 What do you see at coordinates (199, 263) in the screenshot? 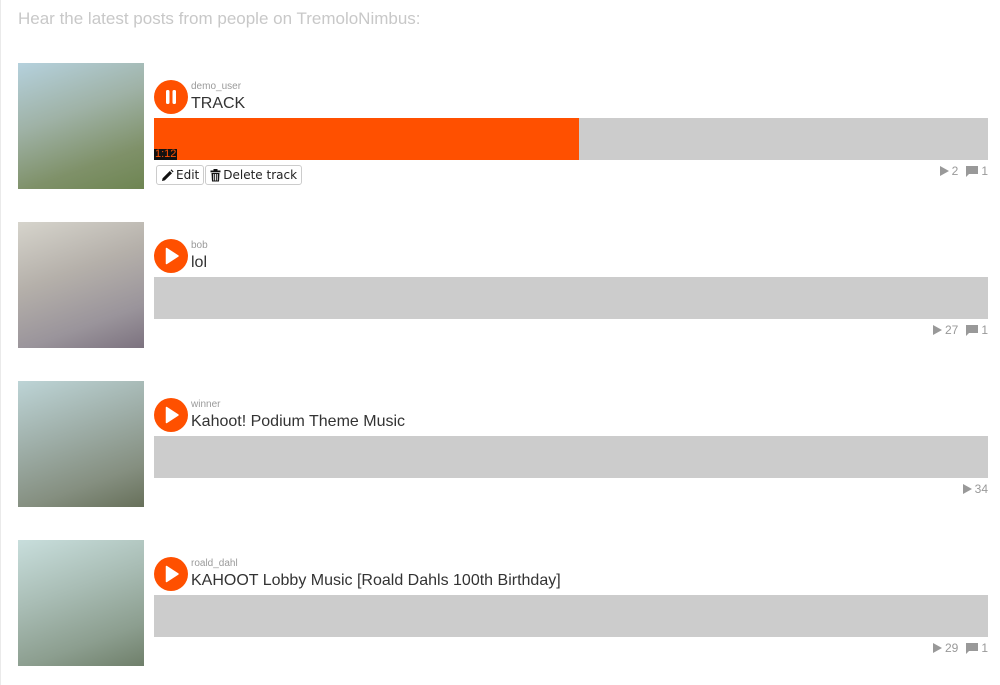
I see `track-title: lol` at bounding box center [199, 263].